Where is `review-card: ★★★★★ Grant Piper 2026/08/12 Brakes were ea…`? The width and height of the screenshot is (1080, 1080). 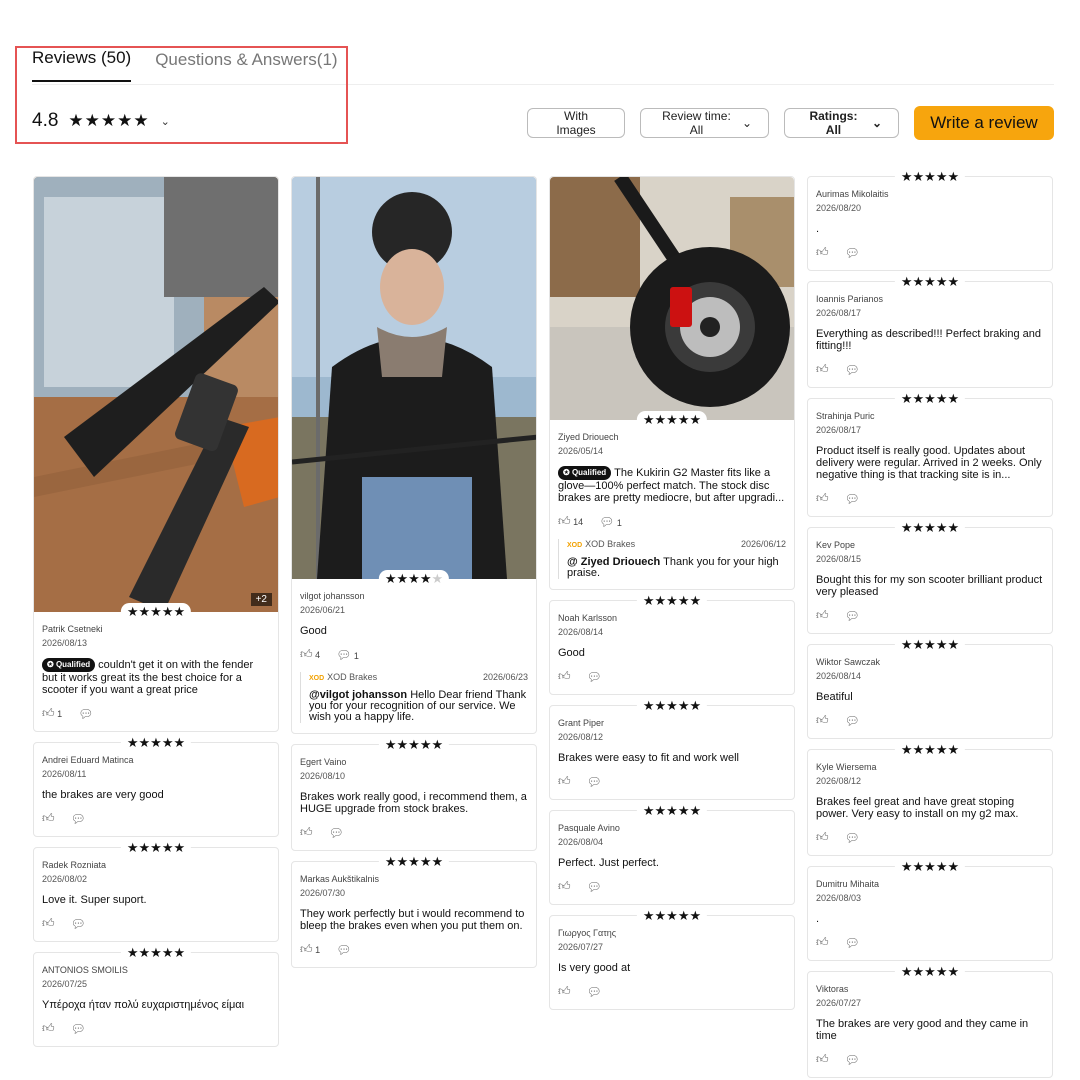 review-card: ★★★★★ Grant Piper 2026/08/12 Brakes were ea… is located at coordinates (672, 748).